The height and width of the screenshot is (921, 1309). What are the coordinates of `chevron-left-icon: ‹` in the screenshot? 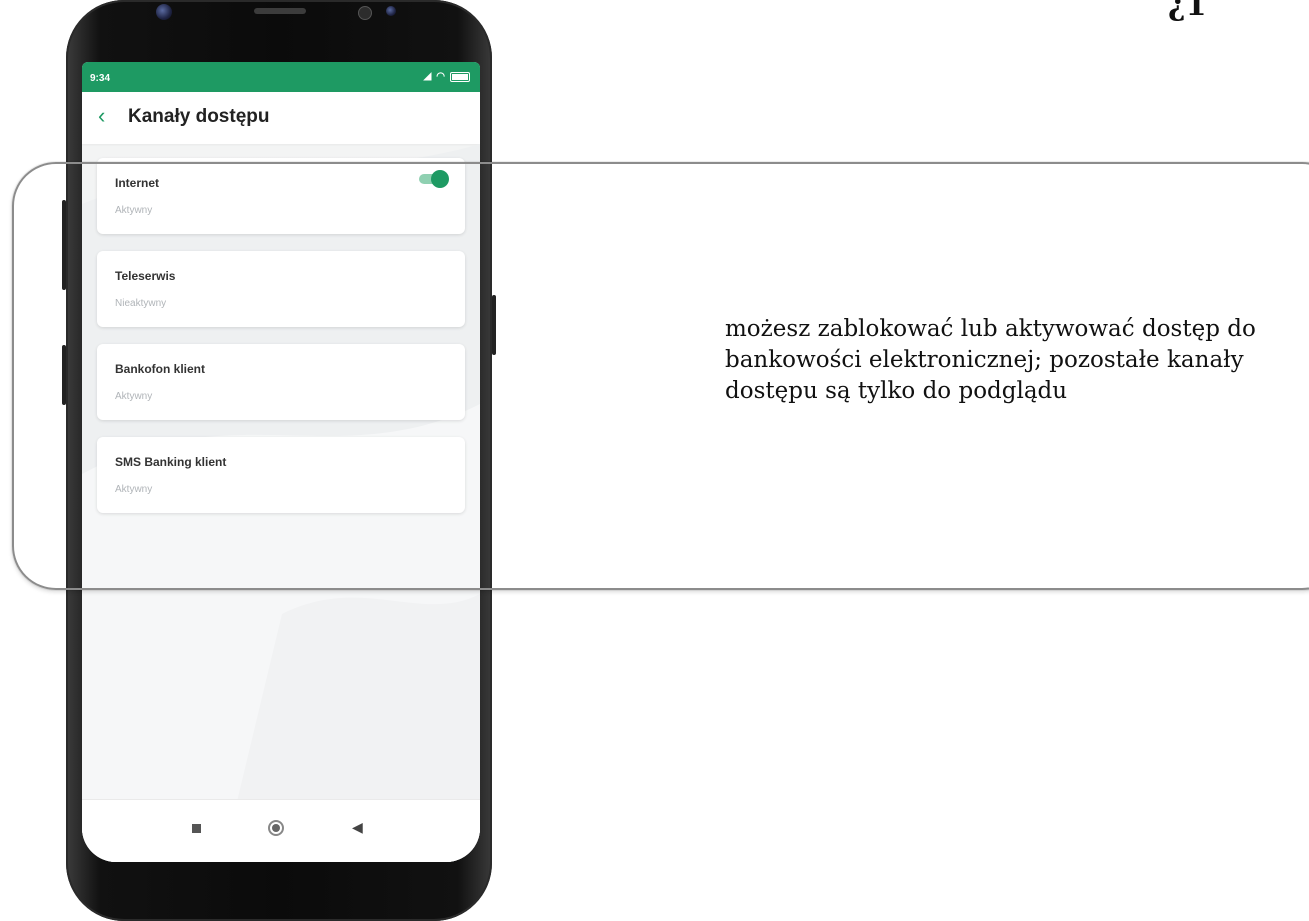 It's located at (101, 116).